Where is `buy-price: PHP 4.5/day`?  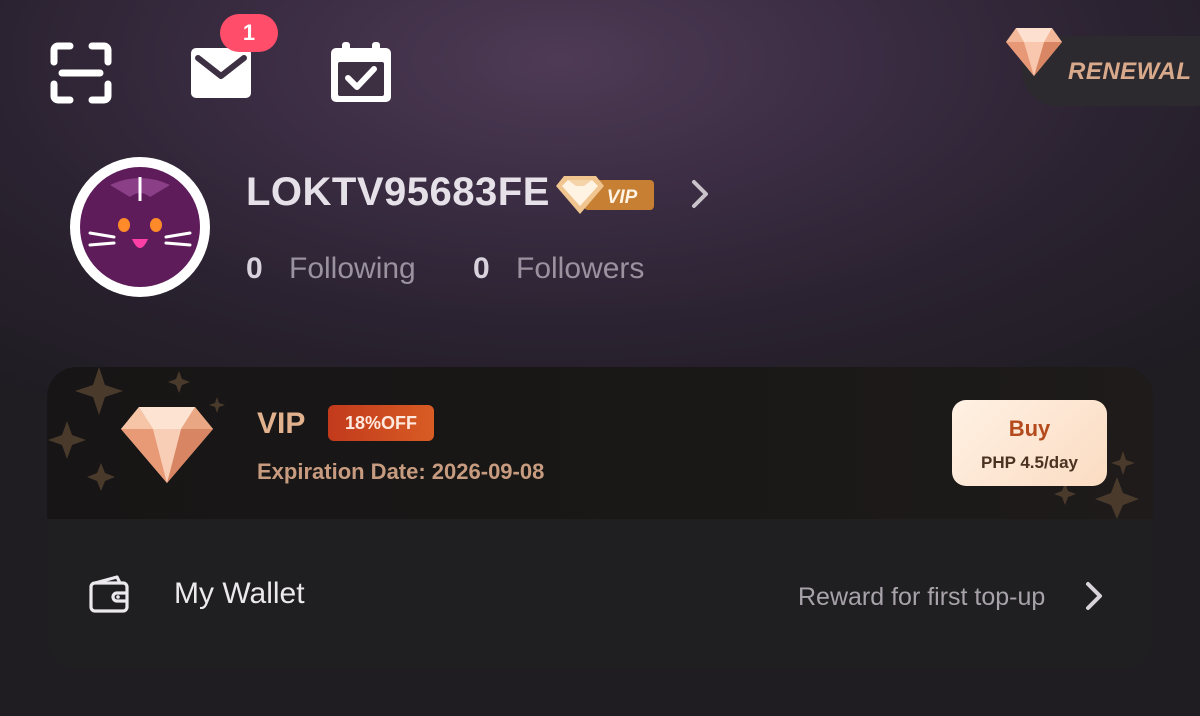
buy-price: PHP 4.5/day is located at coordinates (1029, 463).